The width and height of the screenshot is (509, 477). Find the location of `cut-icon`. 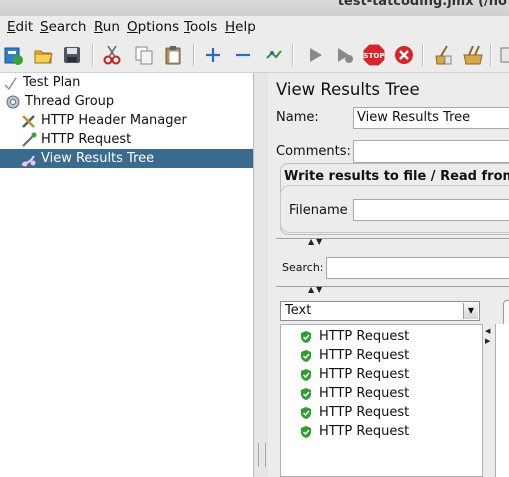

cut-icon is located at coordinates (112, 55).